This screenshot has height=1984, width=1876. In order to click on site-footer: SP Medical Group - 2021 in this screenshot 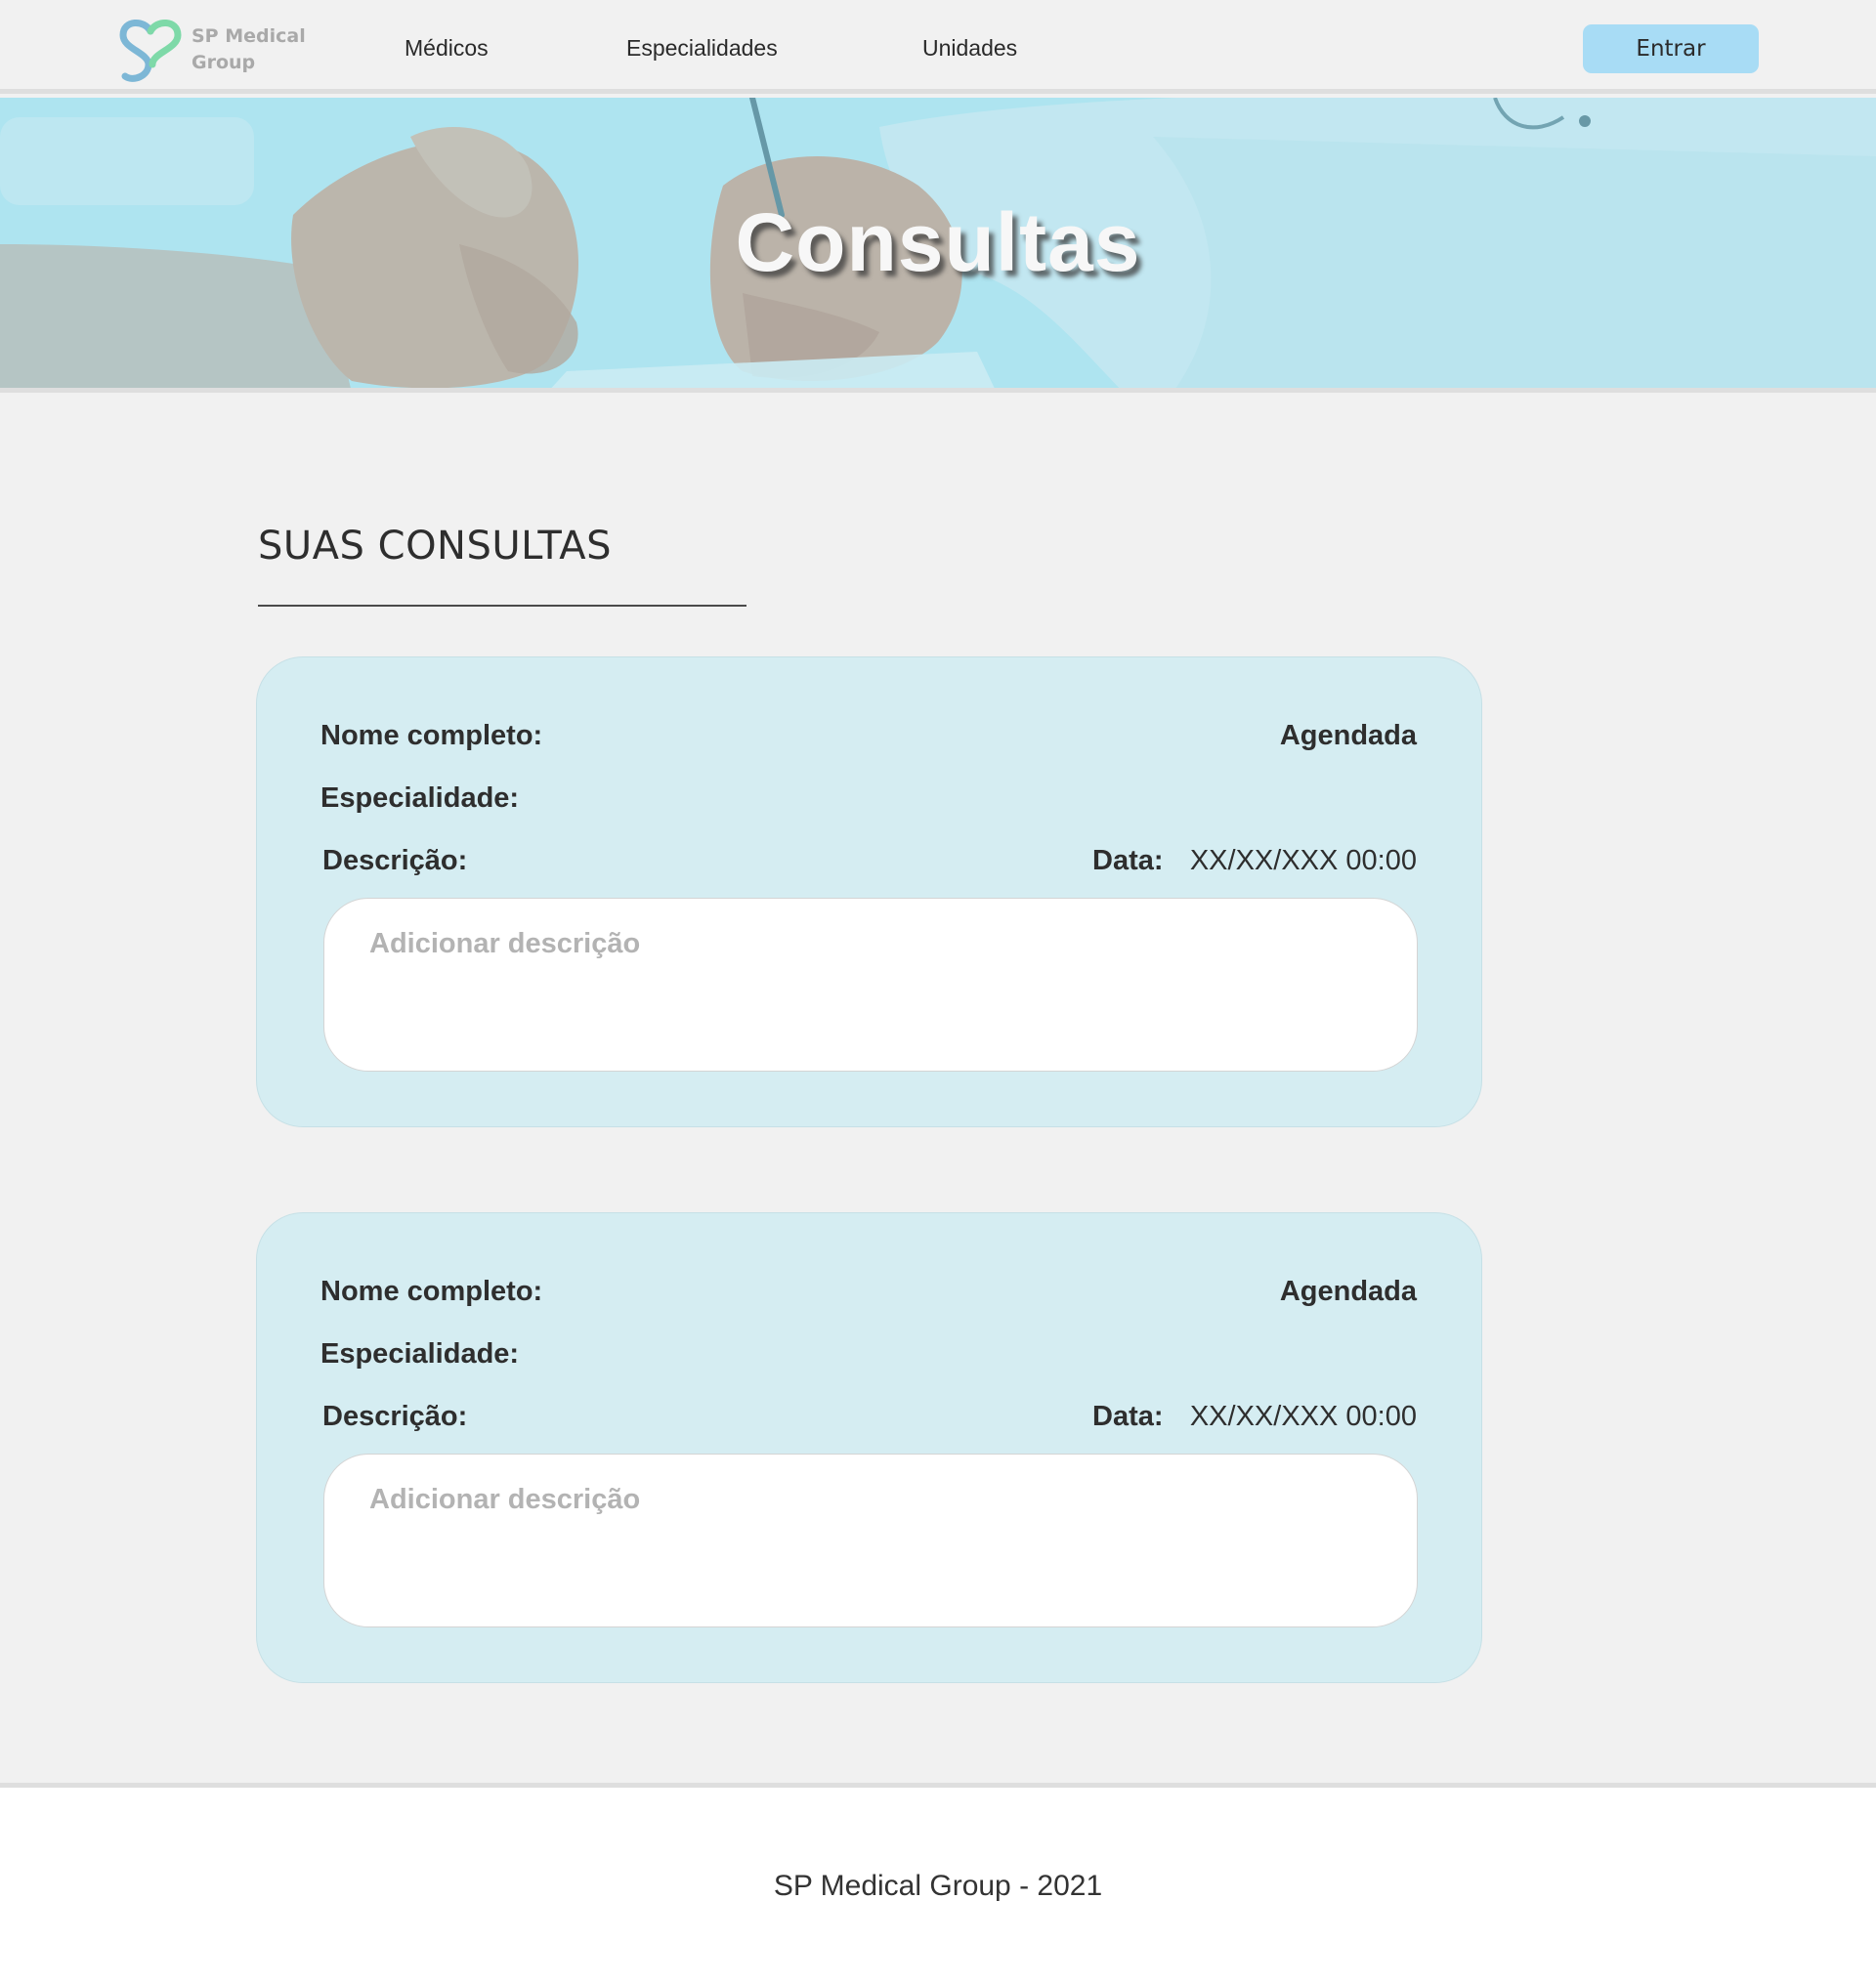, I will do `click(938, 1883)`.